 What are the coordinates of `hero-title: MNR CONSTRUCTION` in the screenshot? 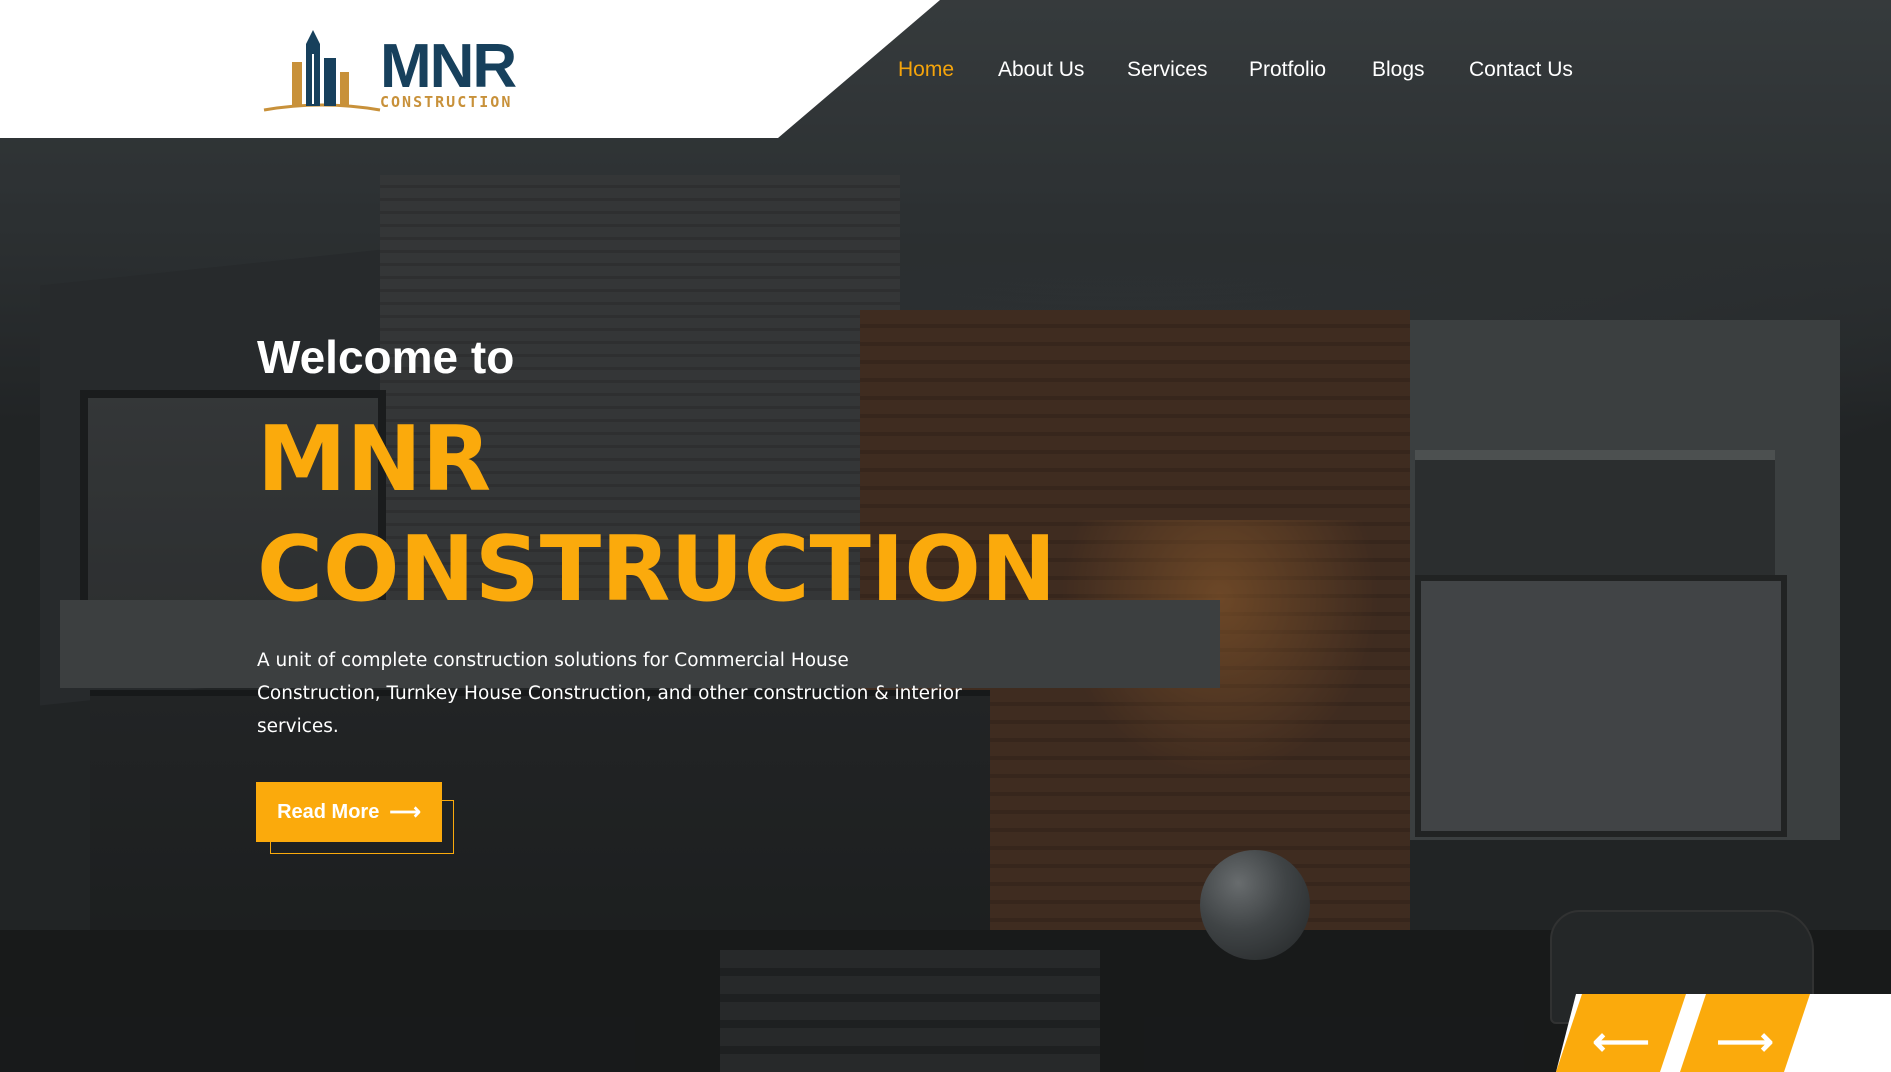 It's located at (656, 515).